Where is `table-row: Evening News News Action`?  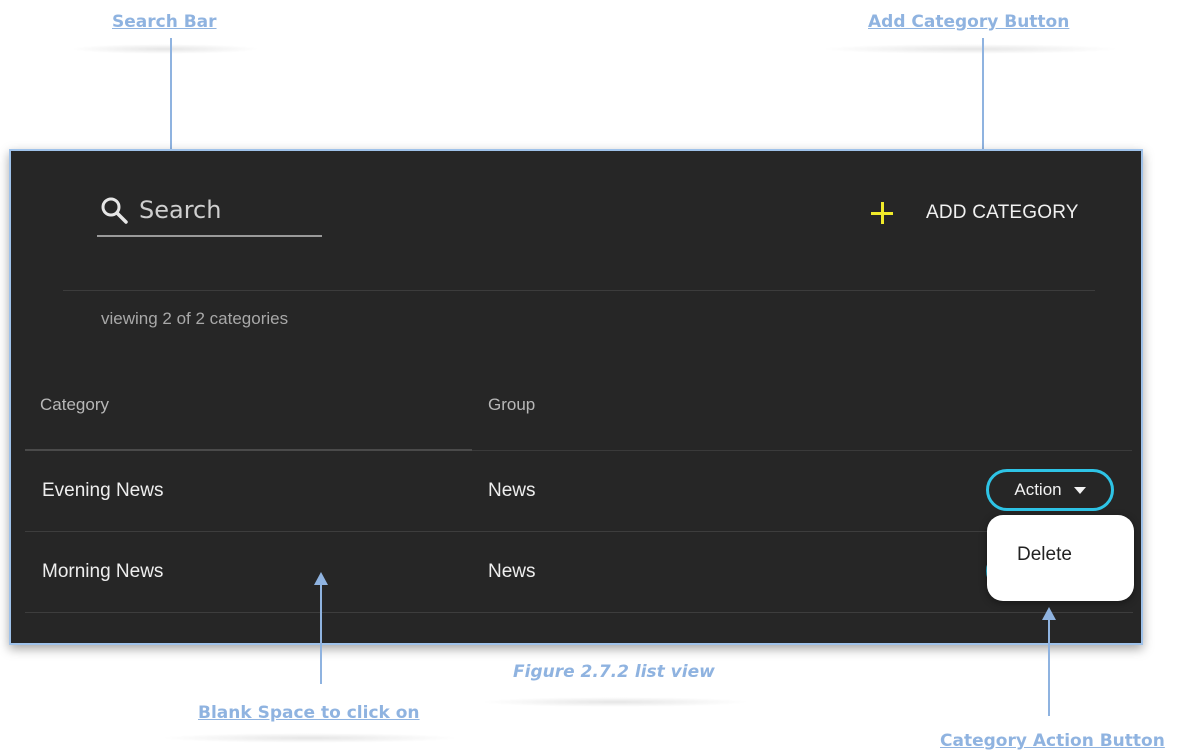 table-row: Evening News News Action is located at coordinates (579, 491).